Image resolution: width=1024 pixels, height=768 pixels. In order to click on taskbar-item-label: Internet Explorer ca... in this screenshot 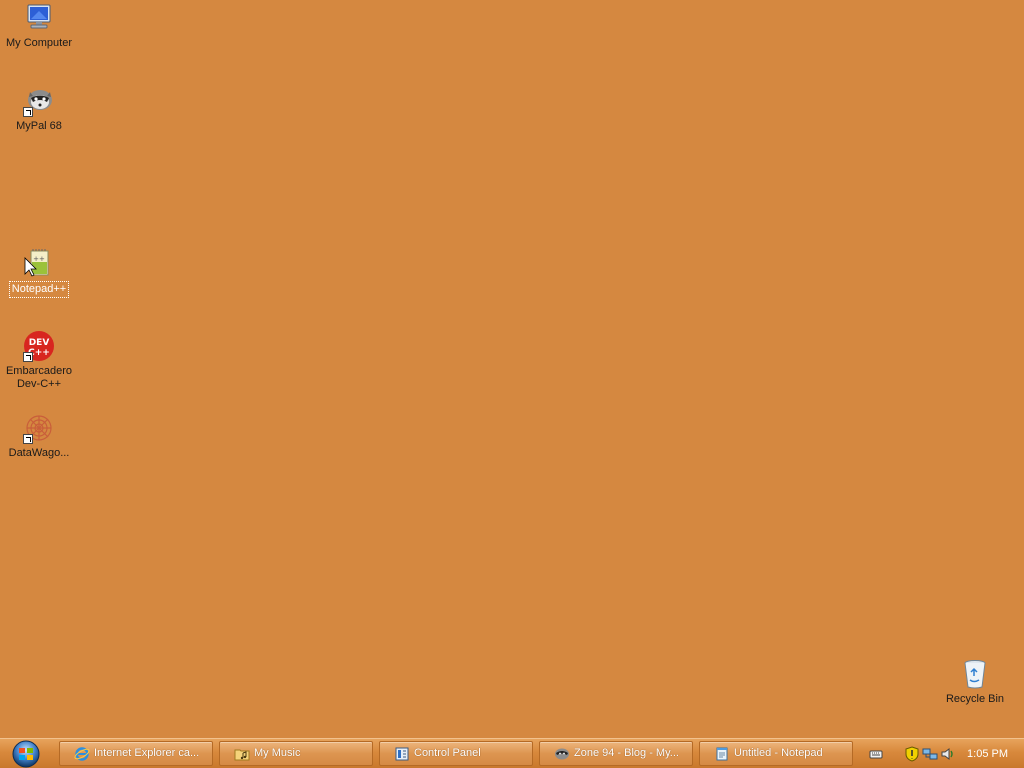, I will do `click(147, 753)`.